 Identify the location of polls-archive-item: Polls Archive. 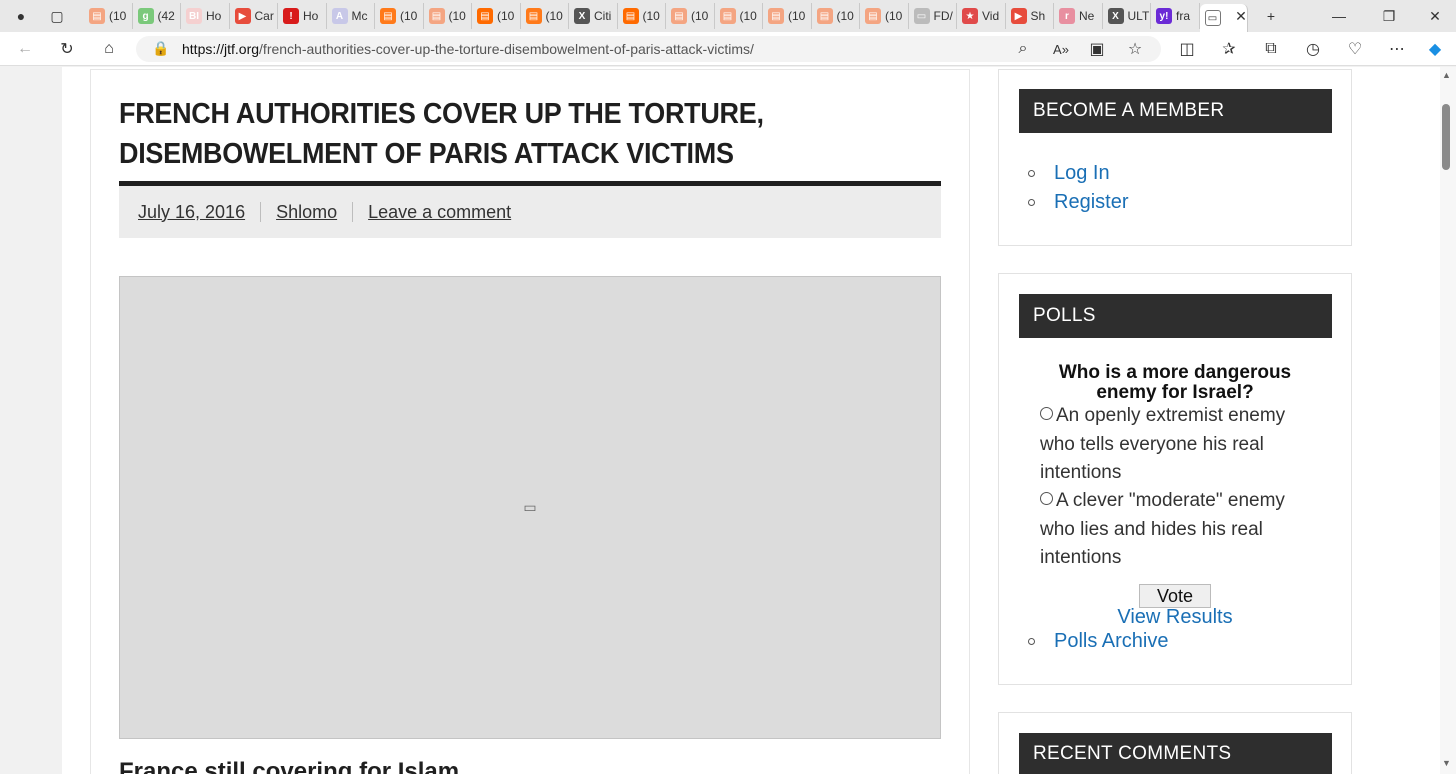
(1098, 641).